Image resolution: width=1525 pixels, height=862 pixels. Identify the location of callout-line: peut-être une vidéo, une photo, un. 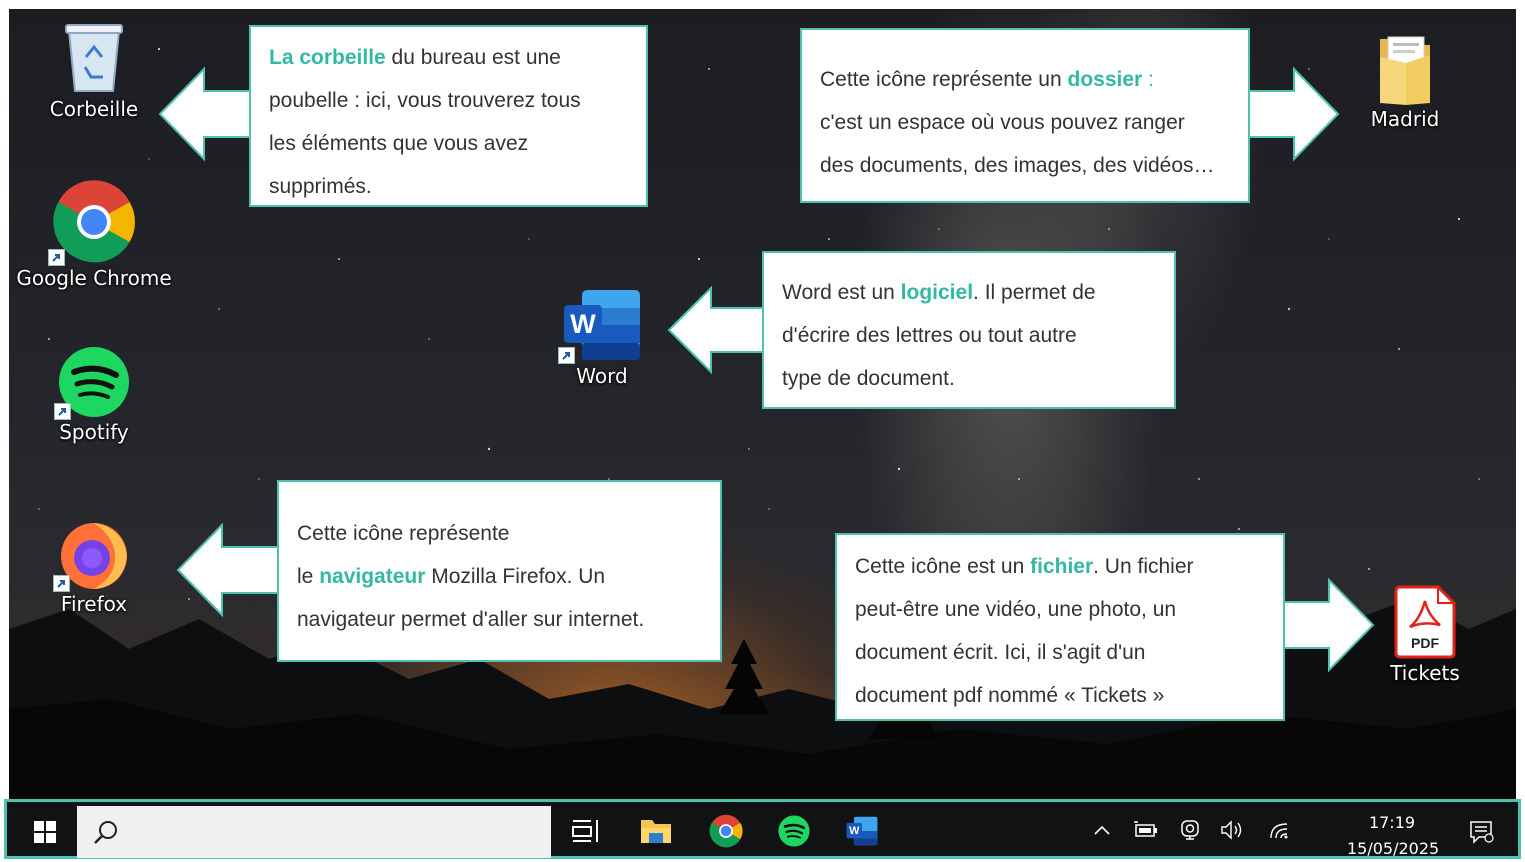
(1016, 609).